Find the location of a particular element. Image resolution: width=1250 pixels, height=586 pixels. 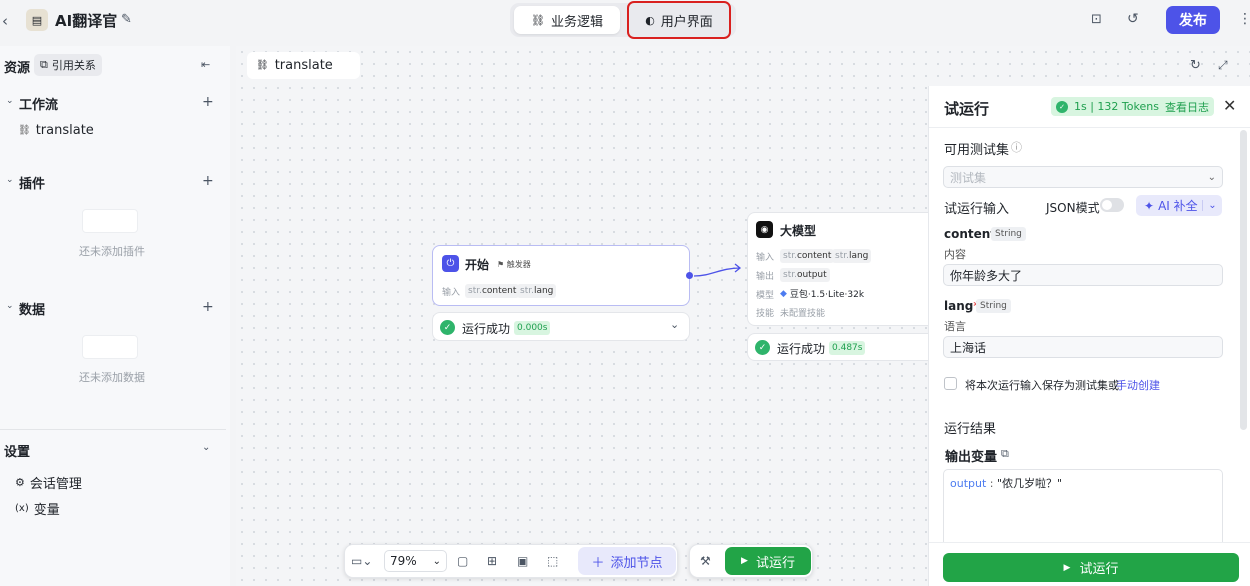

refresh-icon: ↻ is located at coordinates (1195, 65).